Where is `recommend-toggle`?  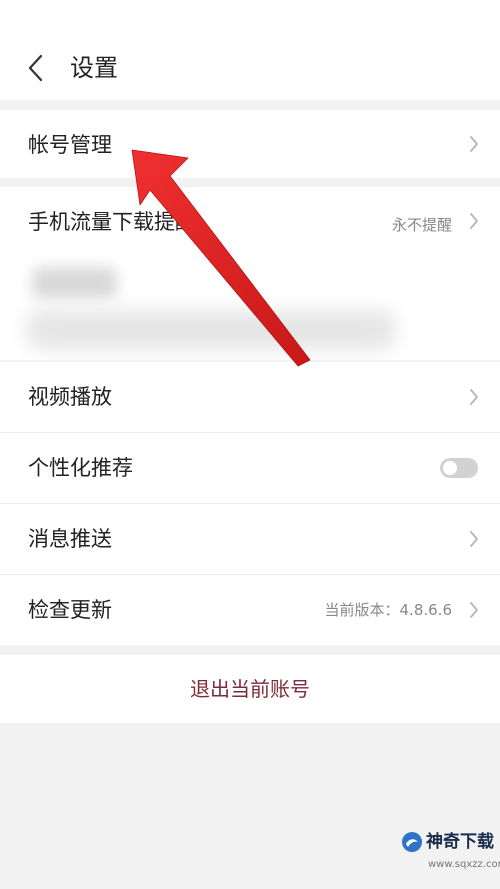
recommend-toggle is located at coordinates (459, 468).